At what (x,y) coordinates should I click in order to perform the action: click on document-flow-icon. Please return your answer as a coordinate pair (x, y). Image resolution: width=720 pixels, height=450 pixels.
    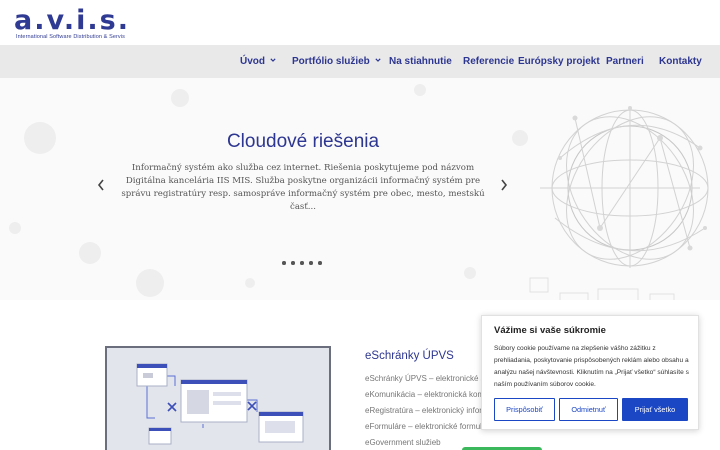
    Looking at the image, I should click on (220, 404).